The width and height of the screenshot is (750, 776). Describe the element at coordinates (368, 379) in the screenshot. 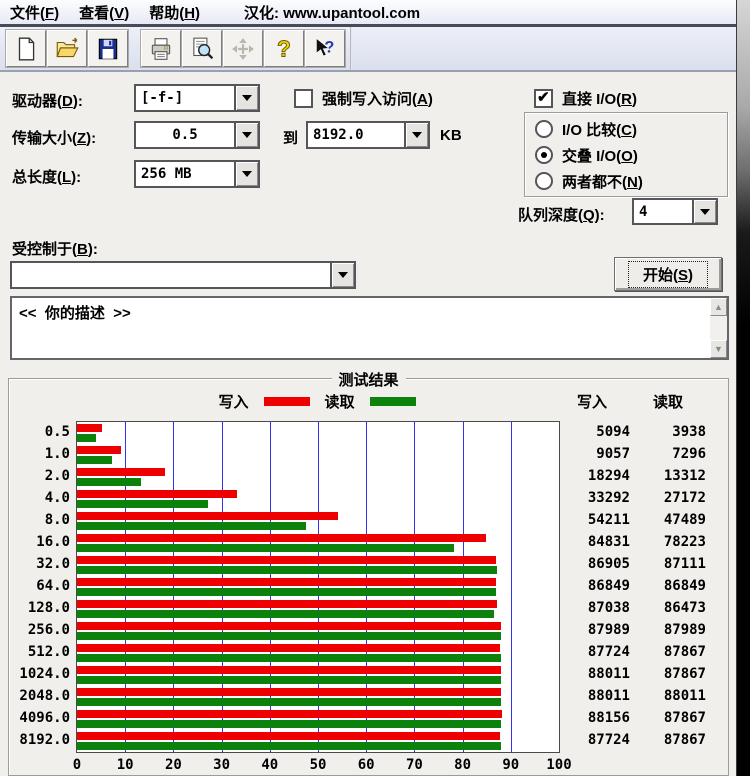

I see `test-results-title: 测试结果` at that location.